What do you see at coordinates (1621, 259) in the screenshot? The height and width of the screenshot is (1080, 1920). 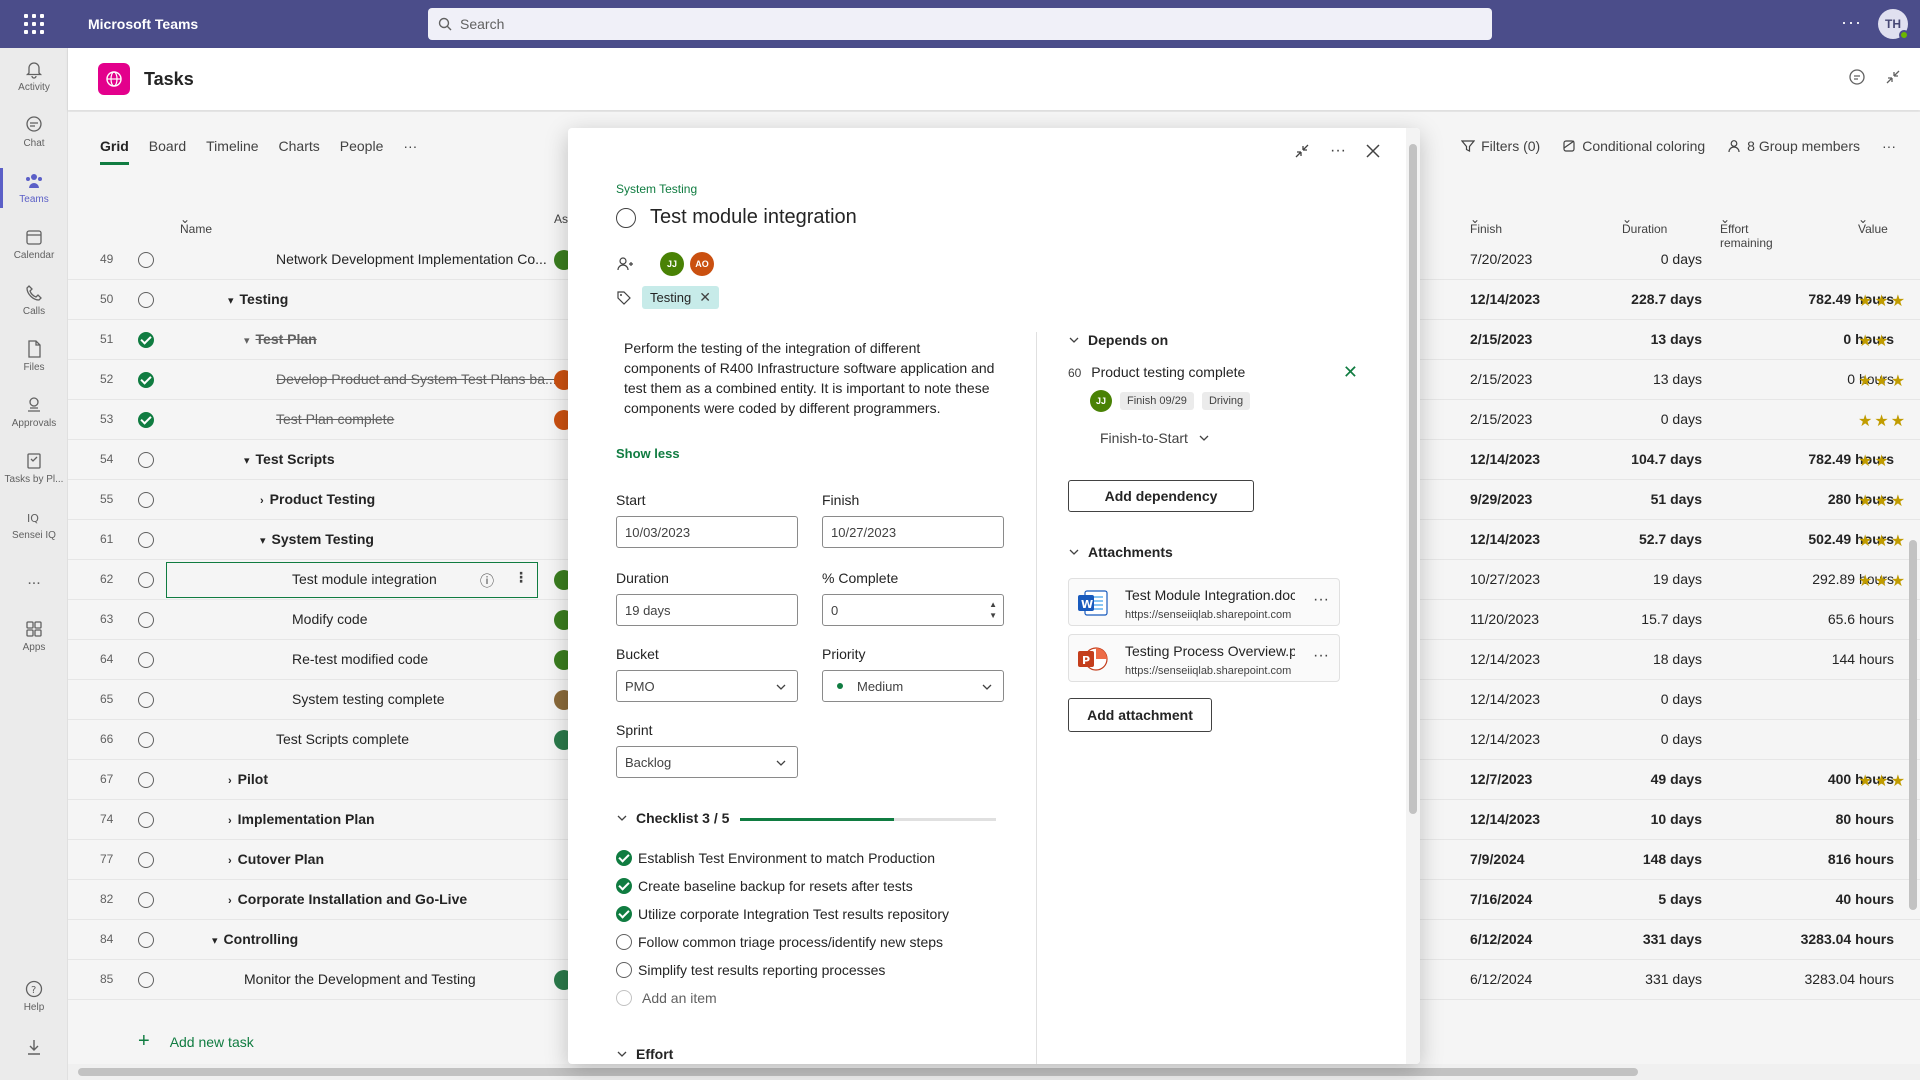 I see `duration-cell: 0 days` at bounding box center [1621, 259].